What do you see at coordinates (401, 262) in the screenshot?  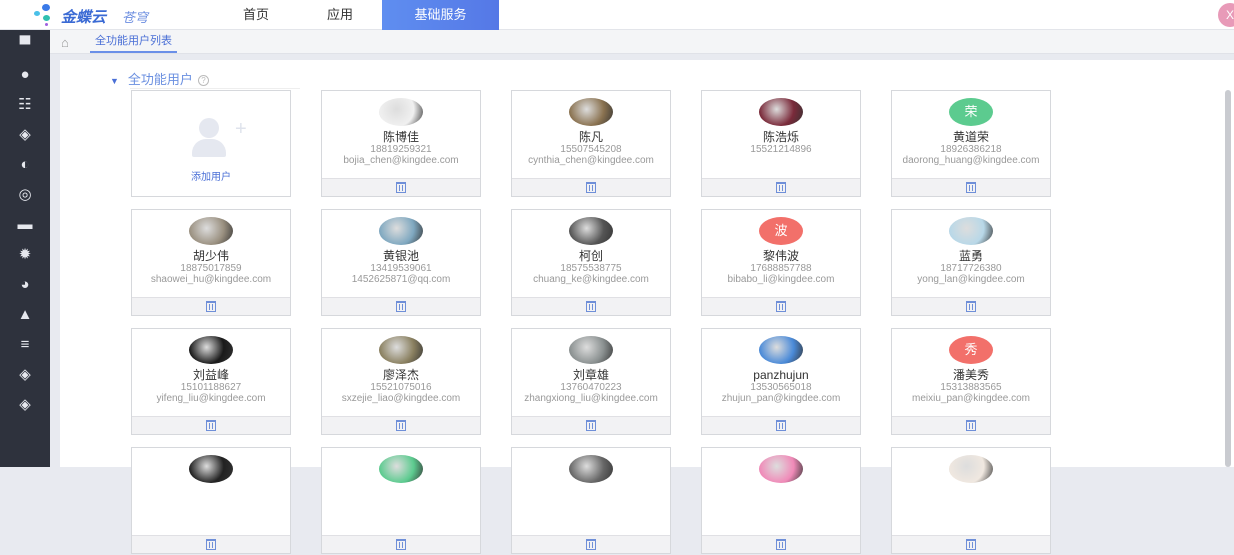 I see `user-card: 黄银池 13419539061 1452625871@qq.com` at bounding box center [401, 262].